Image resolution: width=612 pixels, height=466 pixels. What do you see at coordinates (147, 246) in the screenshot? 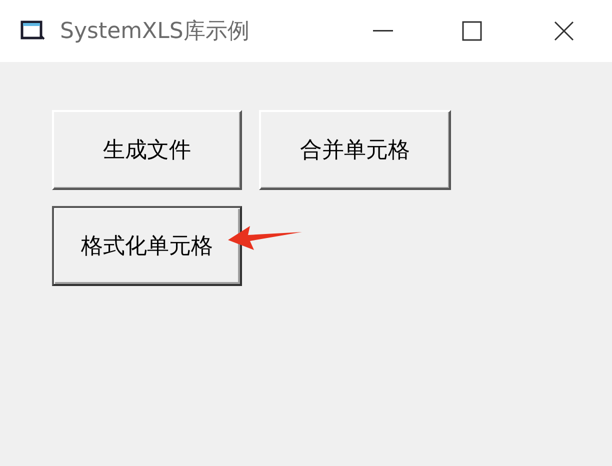
I see `button: 格式化单元格` at bounding box center [147, 246].